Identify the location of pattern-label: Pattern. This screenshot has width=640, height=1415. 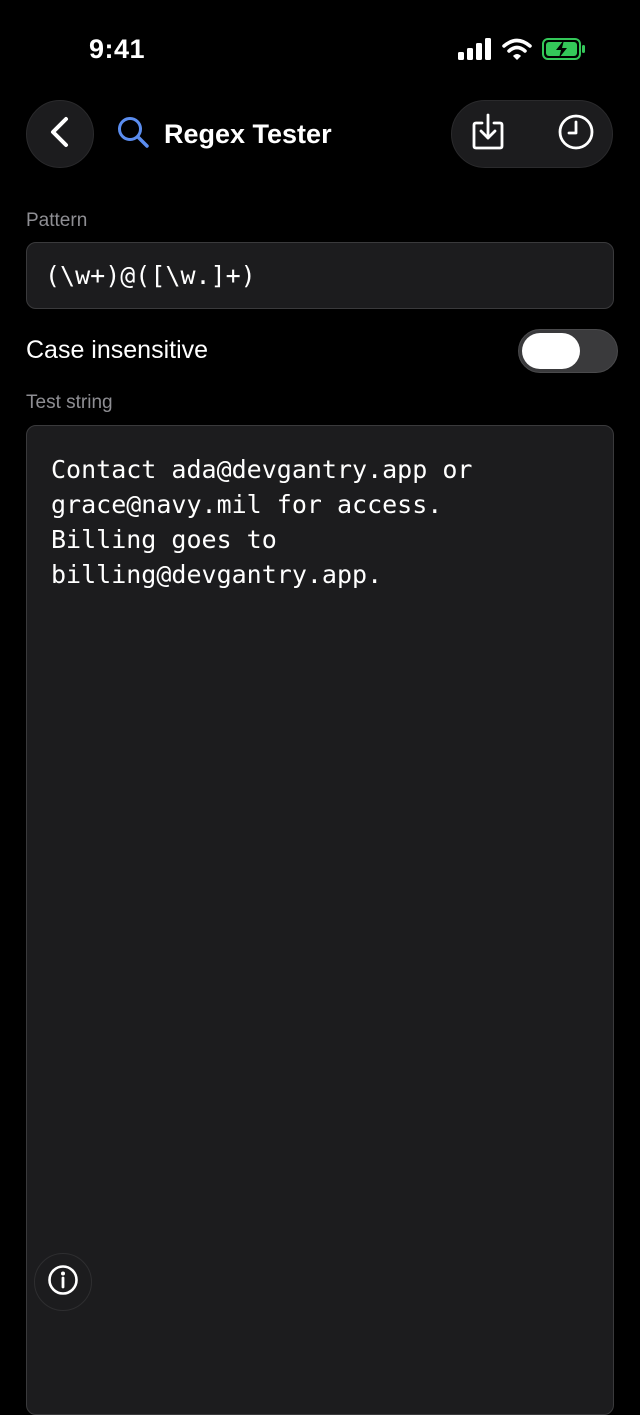
(57, 220).